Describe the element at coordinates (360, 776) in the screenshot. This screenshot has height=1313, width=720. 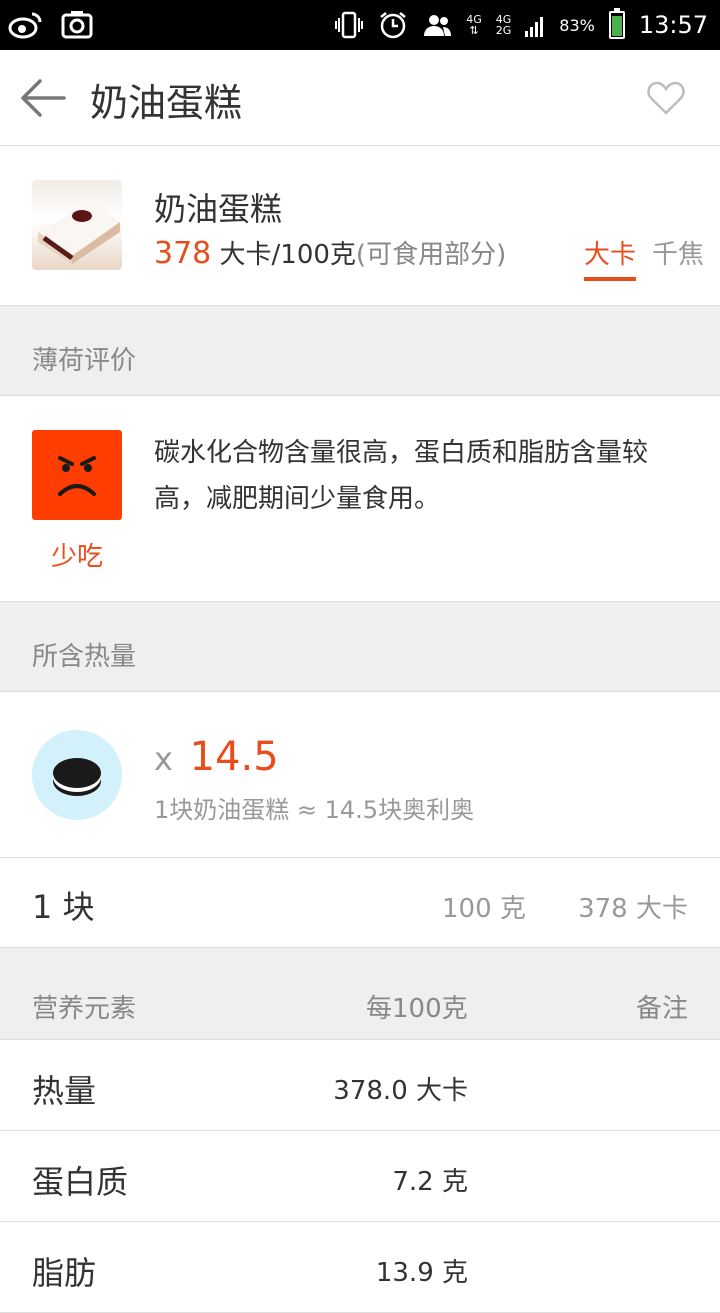
I see `calorie-equivalent: x 14.5 1块奶油蛋糕 ≈ 14.5块奥利奥` at that location.